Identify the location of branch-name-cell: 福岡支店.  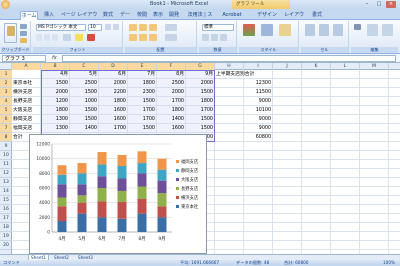
(26, 128).